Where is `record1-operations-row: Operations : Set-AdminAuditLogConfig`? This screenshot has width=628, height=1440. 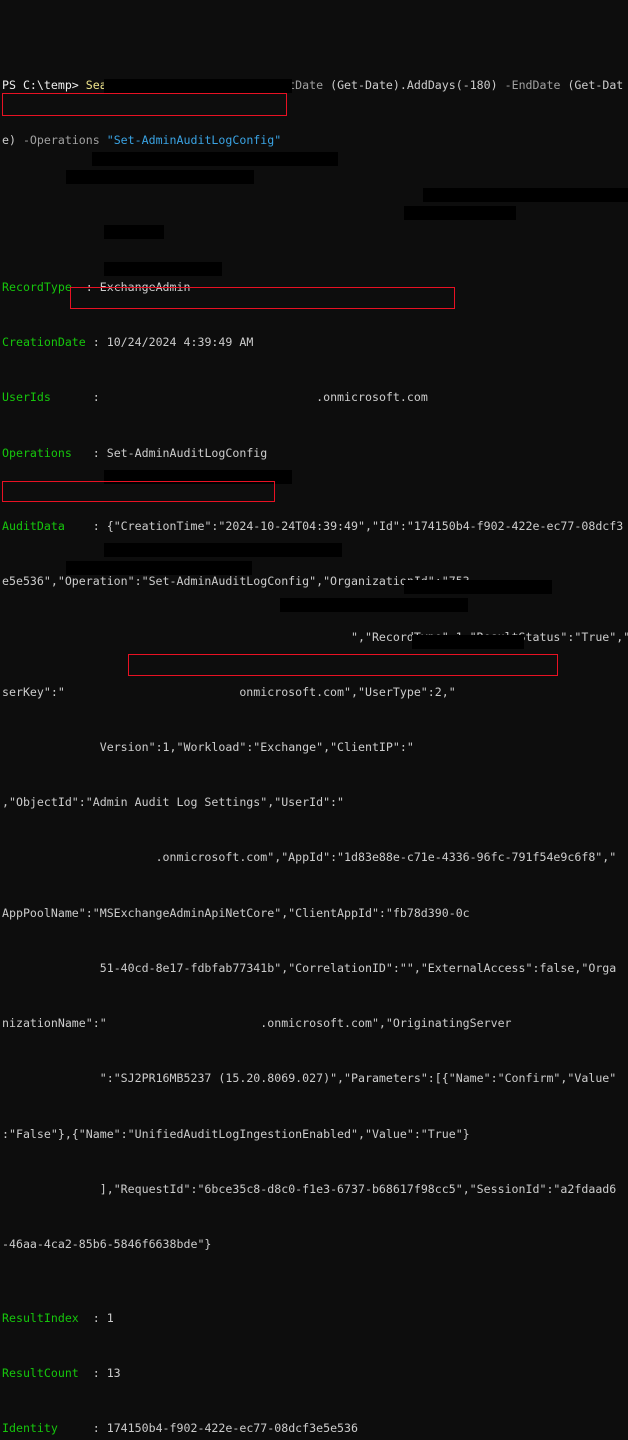
record1-operations-row: Operations : Set-AdminAuditLogConfig is located at coordinates (315, 453).